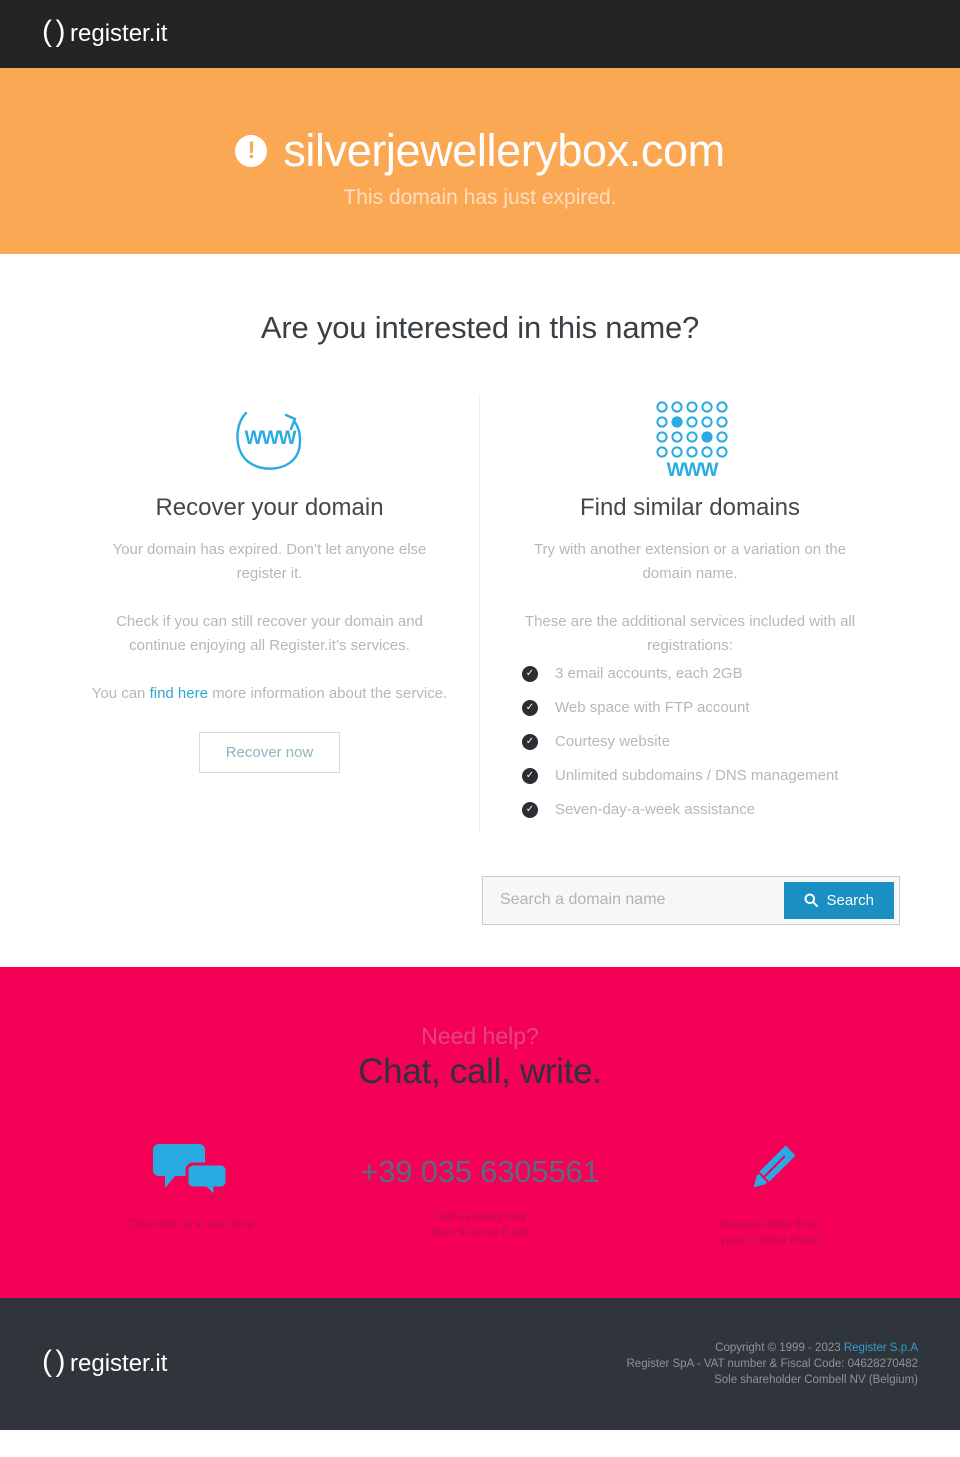 This screenshot has height=1457, width=960. What do you see at coordinates (179, 693) in the screenshot?
I see `find-here-link: find here` at bounding box center [179, 693].